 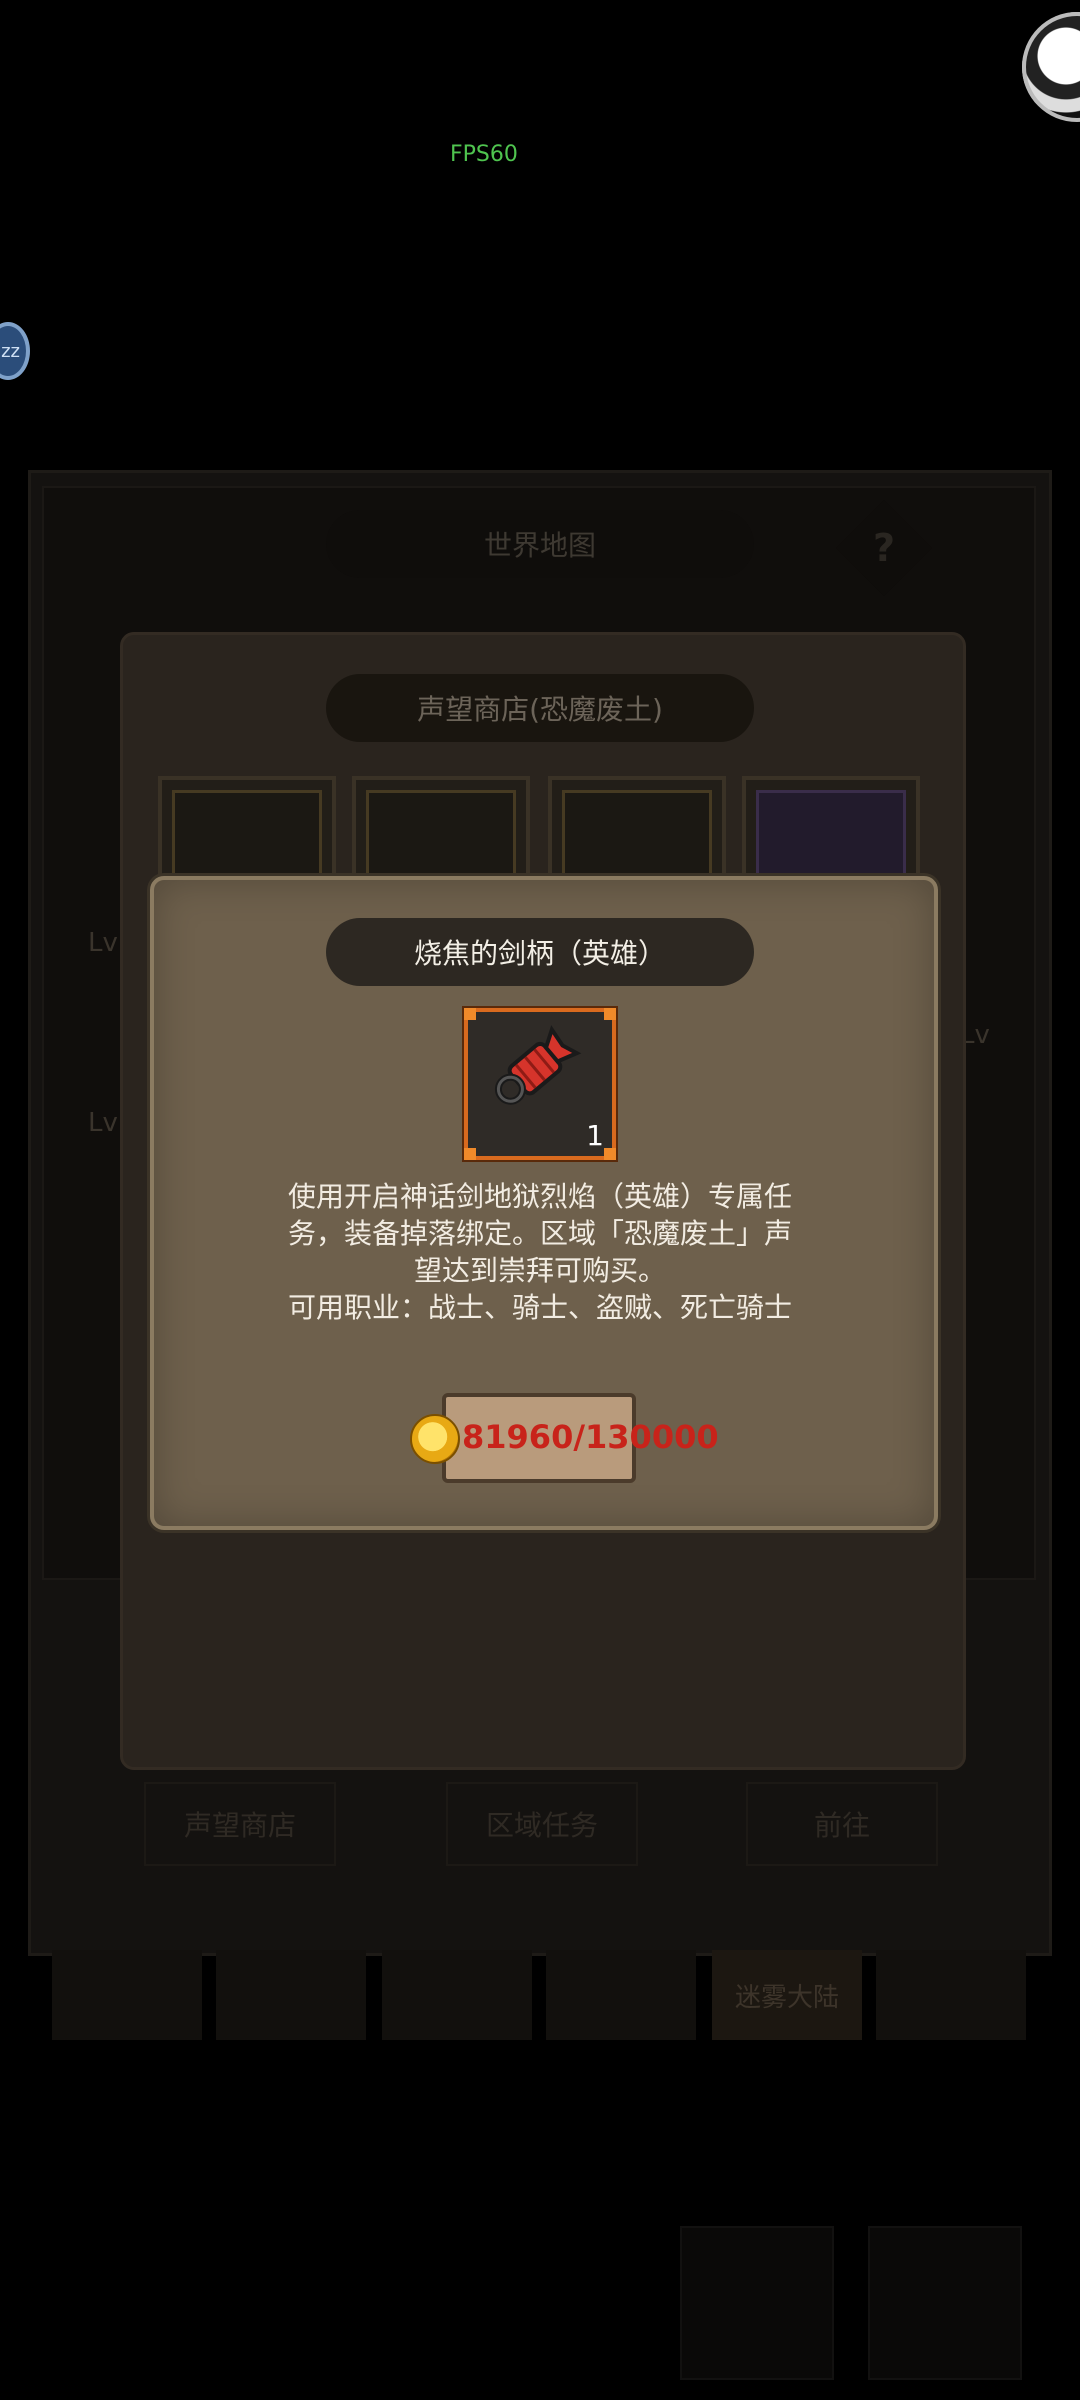 What do you see at coordinates (539, 1233) in the screenshot?
I see `description-line: 务，装备掉落绑定。区域「恐魔废土」声` at bounding box center [539, 1233].